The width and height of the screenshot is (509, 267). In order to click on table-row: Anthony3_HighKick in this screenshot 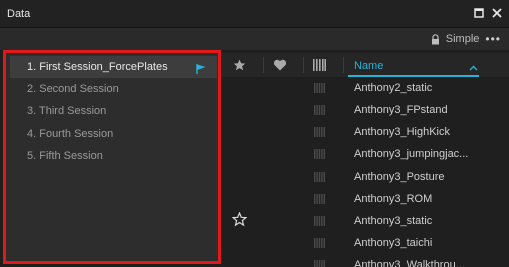, I will do `click(365, 132)`.